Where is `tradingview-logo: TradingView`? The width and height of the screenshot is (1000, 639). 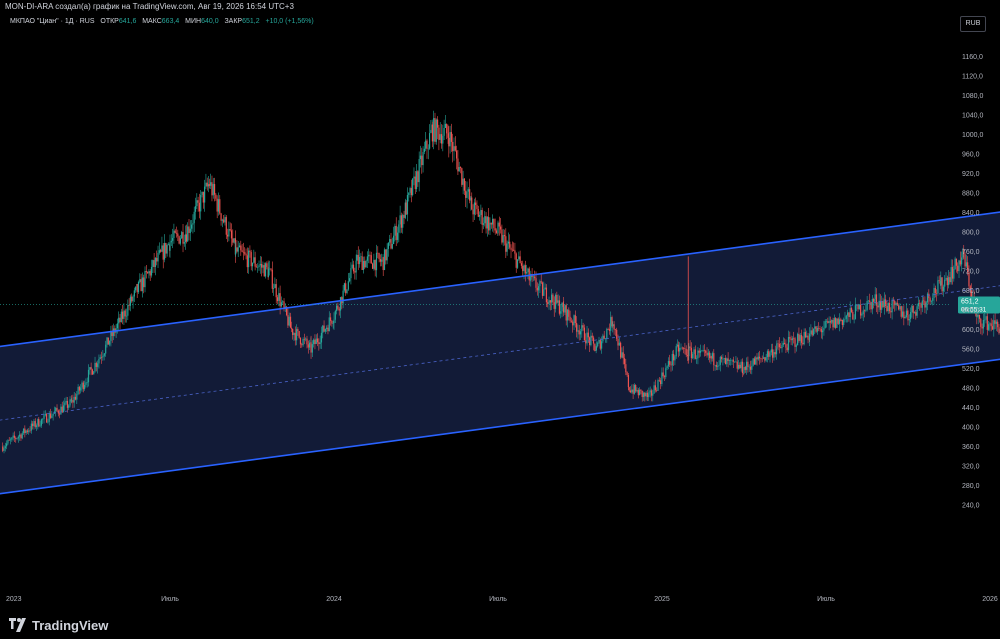 tradingview-logo: TradingView is located at coordinates (58, 625).